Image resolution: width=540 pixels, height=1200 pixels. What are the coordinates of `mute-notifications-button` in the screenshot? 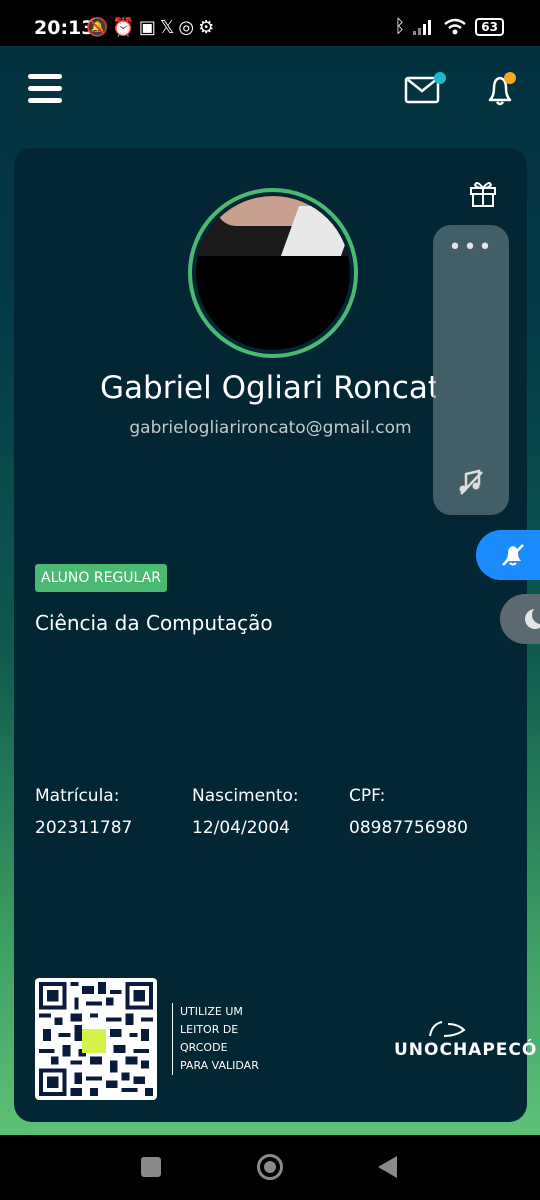 It's located at (508, 555).